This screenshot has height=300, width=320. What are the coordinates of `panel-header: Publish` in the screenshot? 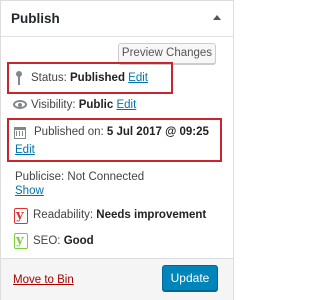 It's located at (117, 19).